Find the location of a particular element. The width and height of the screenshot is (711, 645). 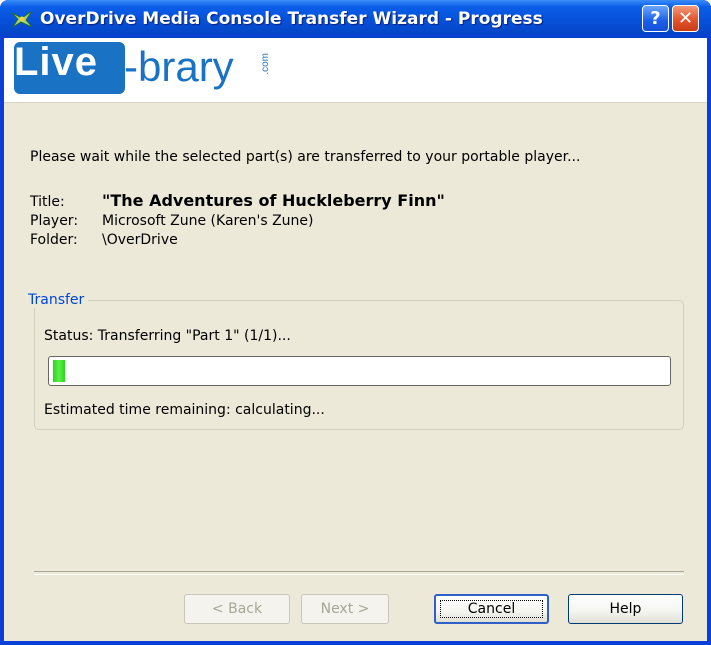

transfer-progress-bar is located at coordinates (359, 371).